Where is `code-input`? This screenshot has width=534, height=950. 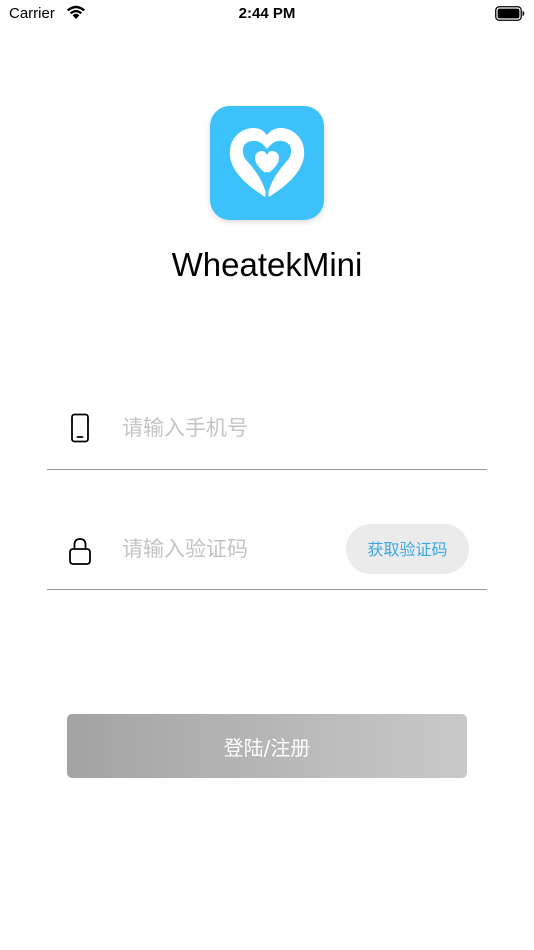 code-input is located at coordinates (232, 549).